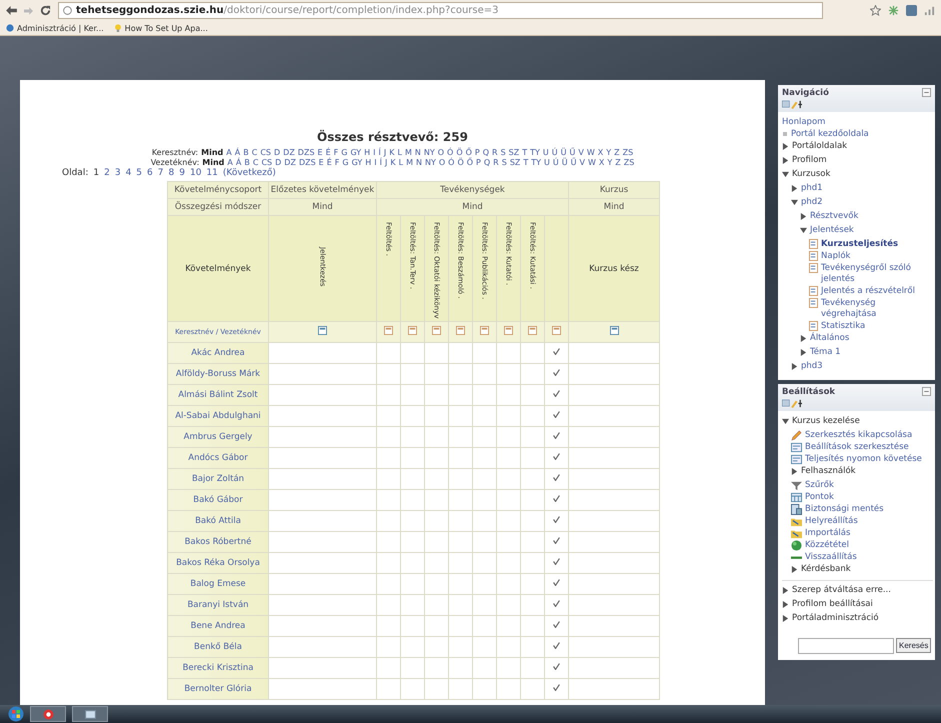  Describe the element at coordinates (450, 153) in the screenshot. I see `letter-link: Ó` at that location.